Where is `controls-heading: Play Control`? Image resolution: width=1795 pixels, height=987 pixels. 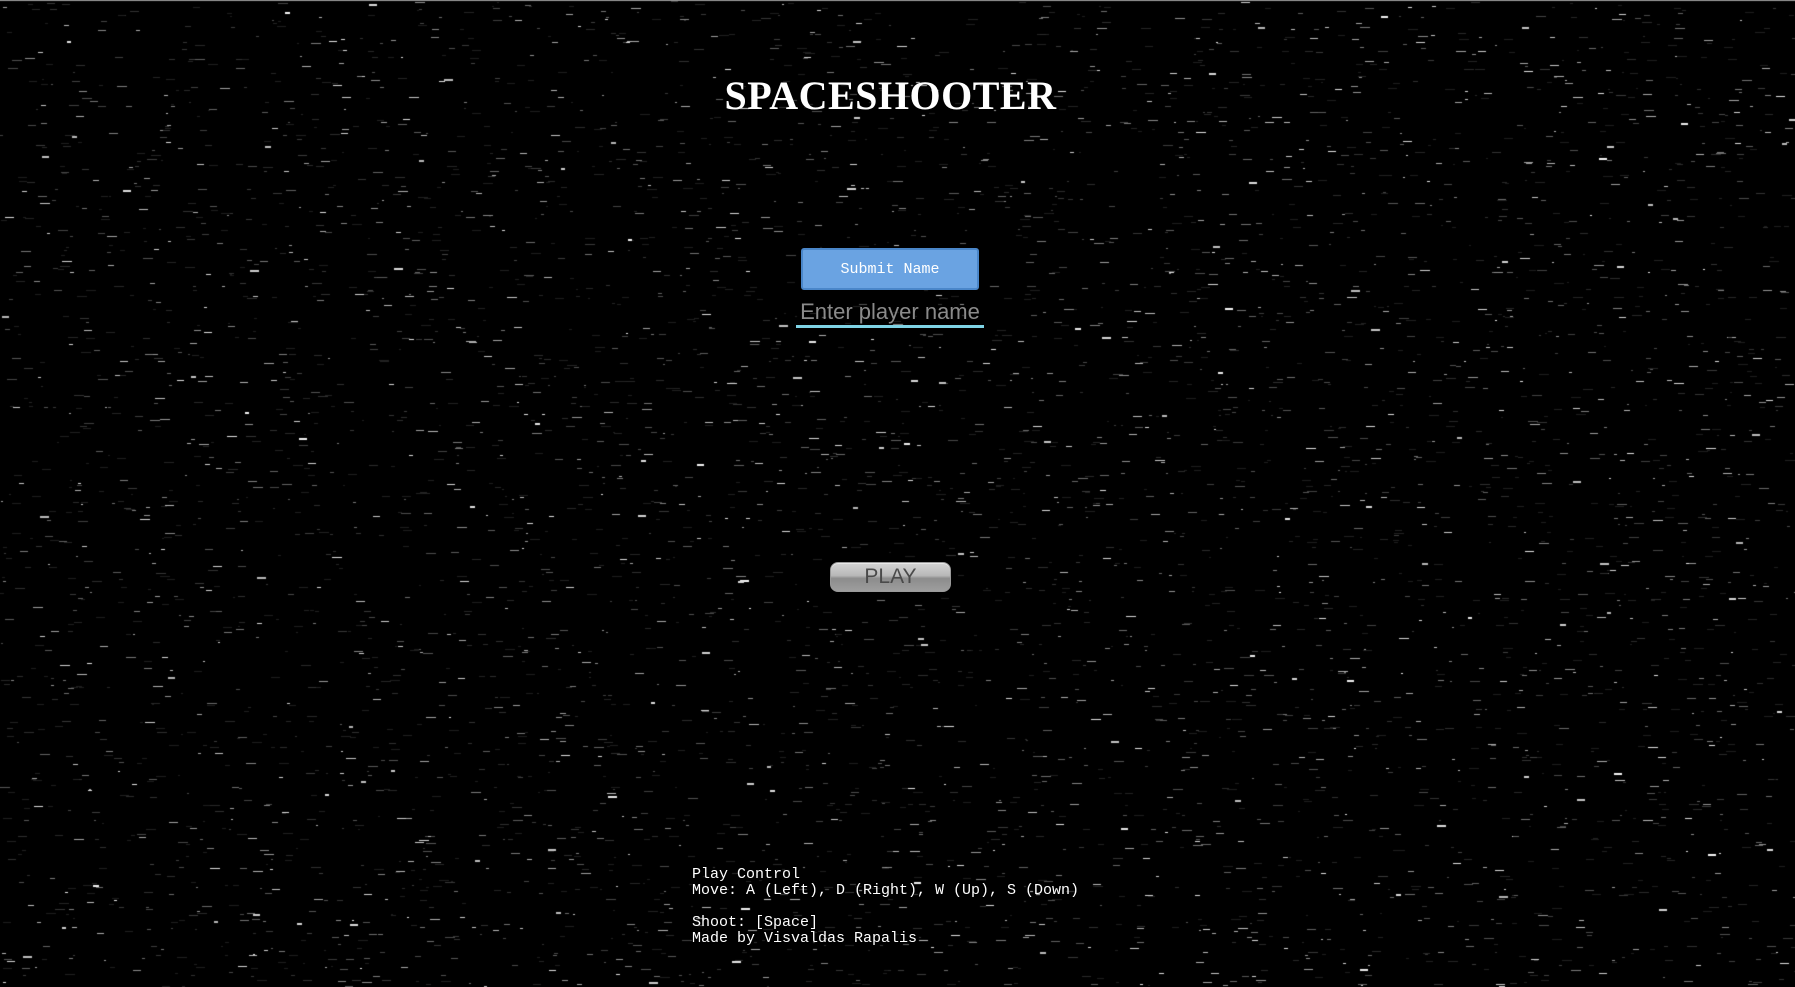 controls-heading: Play Control is located at coordinates (746, 874).